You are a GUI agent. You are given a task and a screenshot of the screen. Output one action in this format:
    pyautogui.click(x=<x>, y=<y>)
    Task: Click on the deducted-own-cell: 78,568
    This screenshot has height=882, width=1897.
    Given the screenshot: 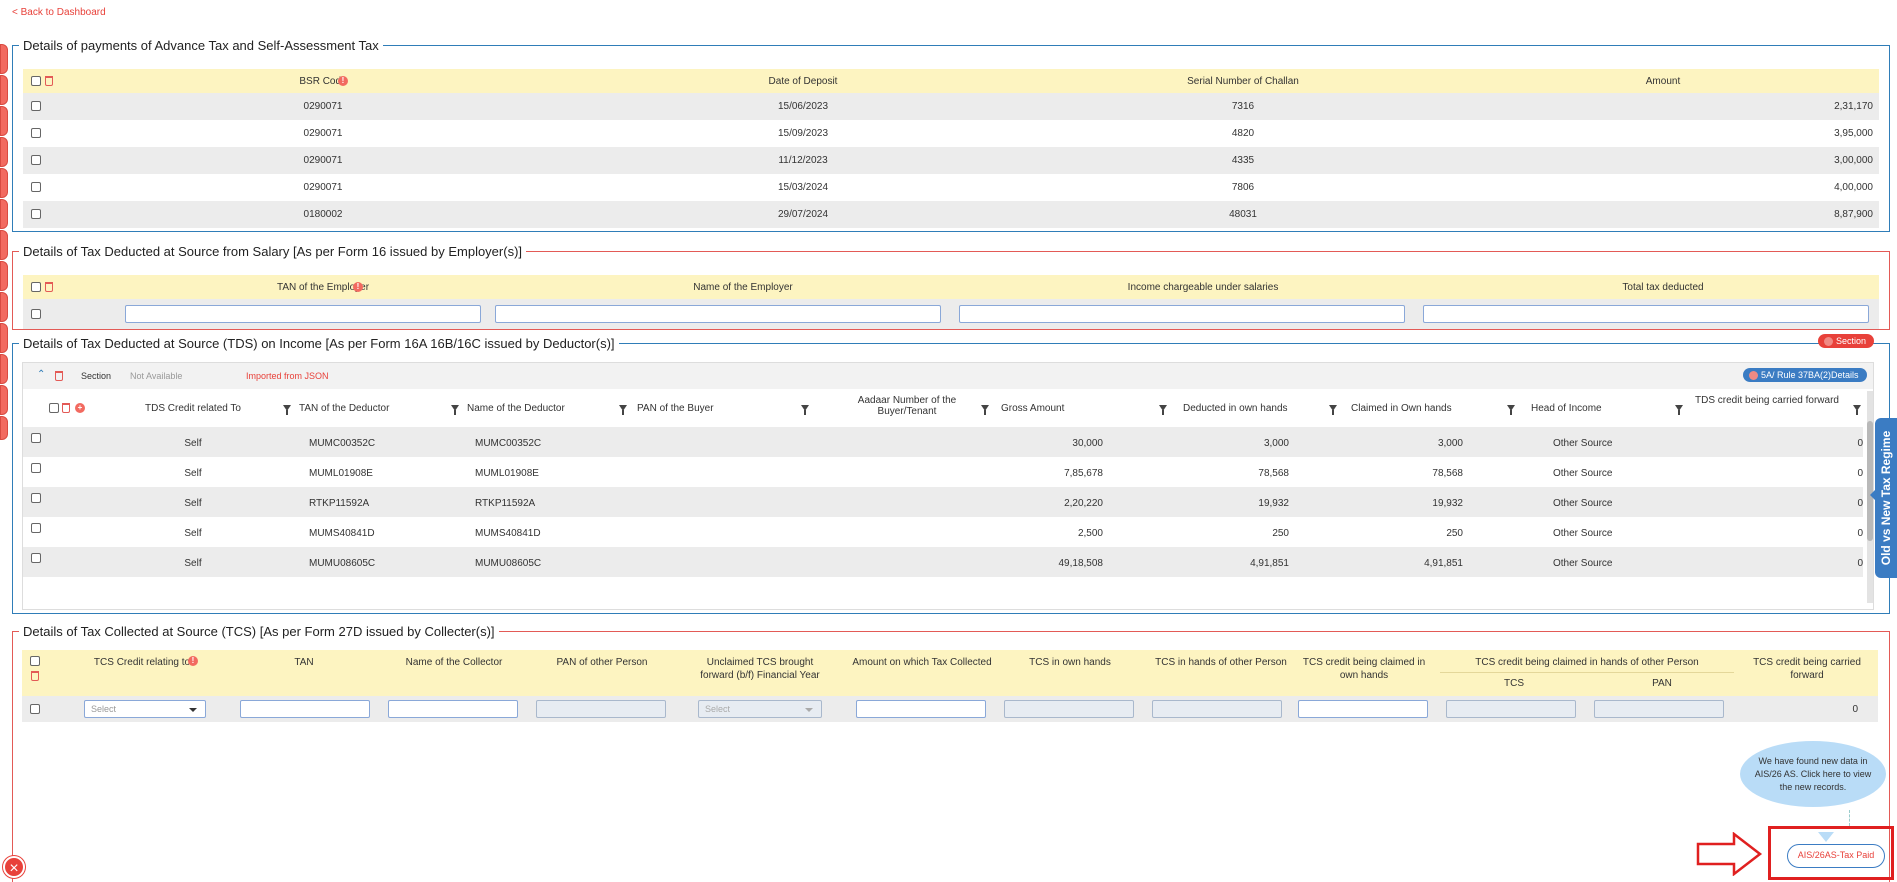 What is the action you would take?
    pyautogui.click(x=1273, y=473)
    